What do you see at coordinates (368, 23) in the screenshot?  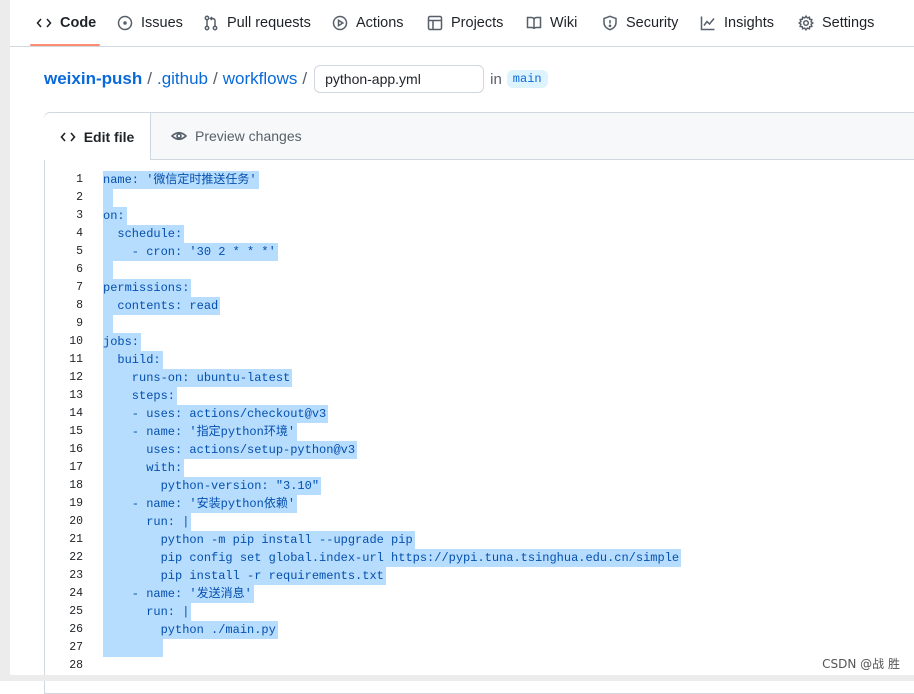 I see `nav-actions: Actions` at bounding box center [368, 23].